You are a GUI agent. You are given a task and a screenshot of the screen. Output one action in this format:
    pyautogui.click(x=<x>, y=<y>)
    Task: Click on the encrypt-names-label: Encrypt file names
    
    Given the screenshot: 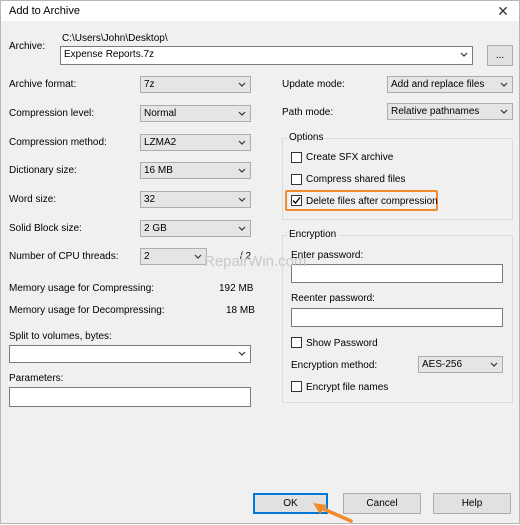 What is the action you would take?
    pyautogui.click(x=347, y=387)
    